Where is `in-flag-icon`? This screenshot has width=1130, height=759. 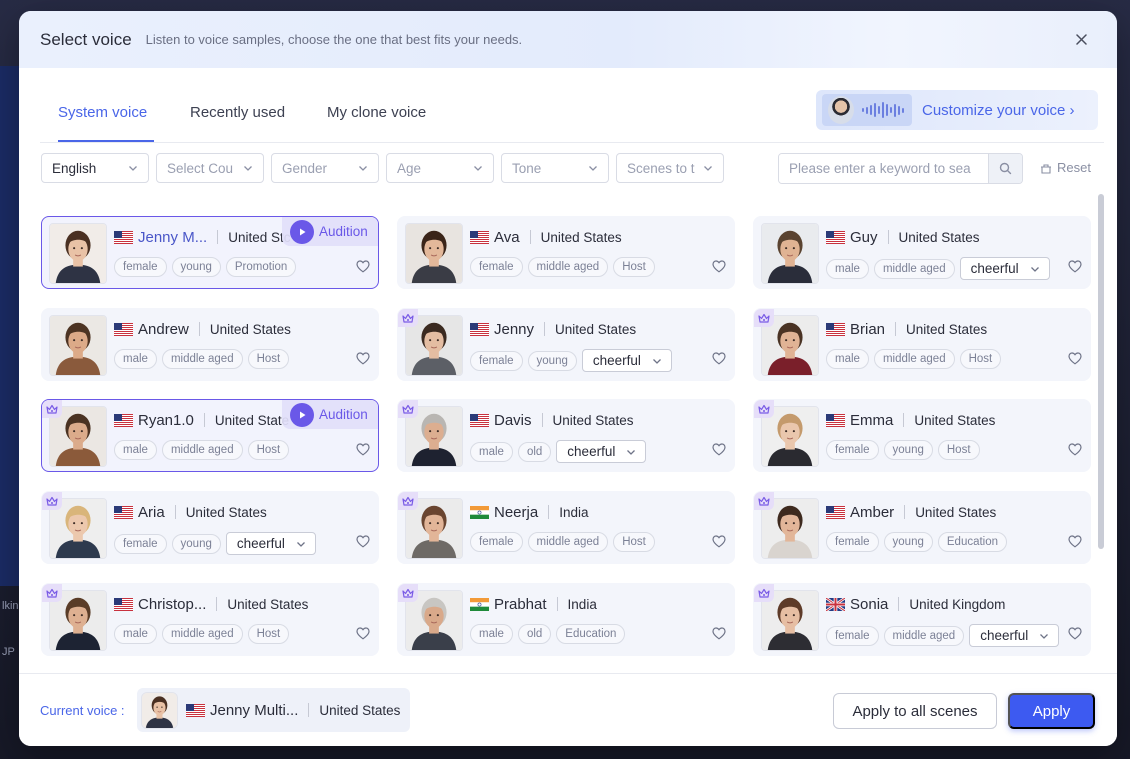
in-flag-icon is located at coordinates (479, 512).